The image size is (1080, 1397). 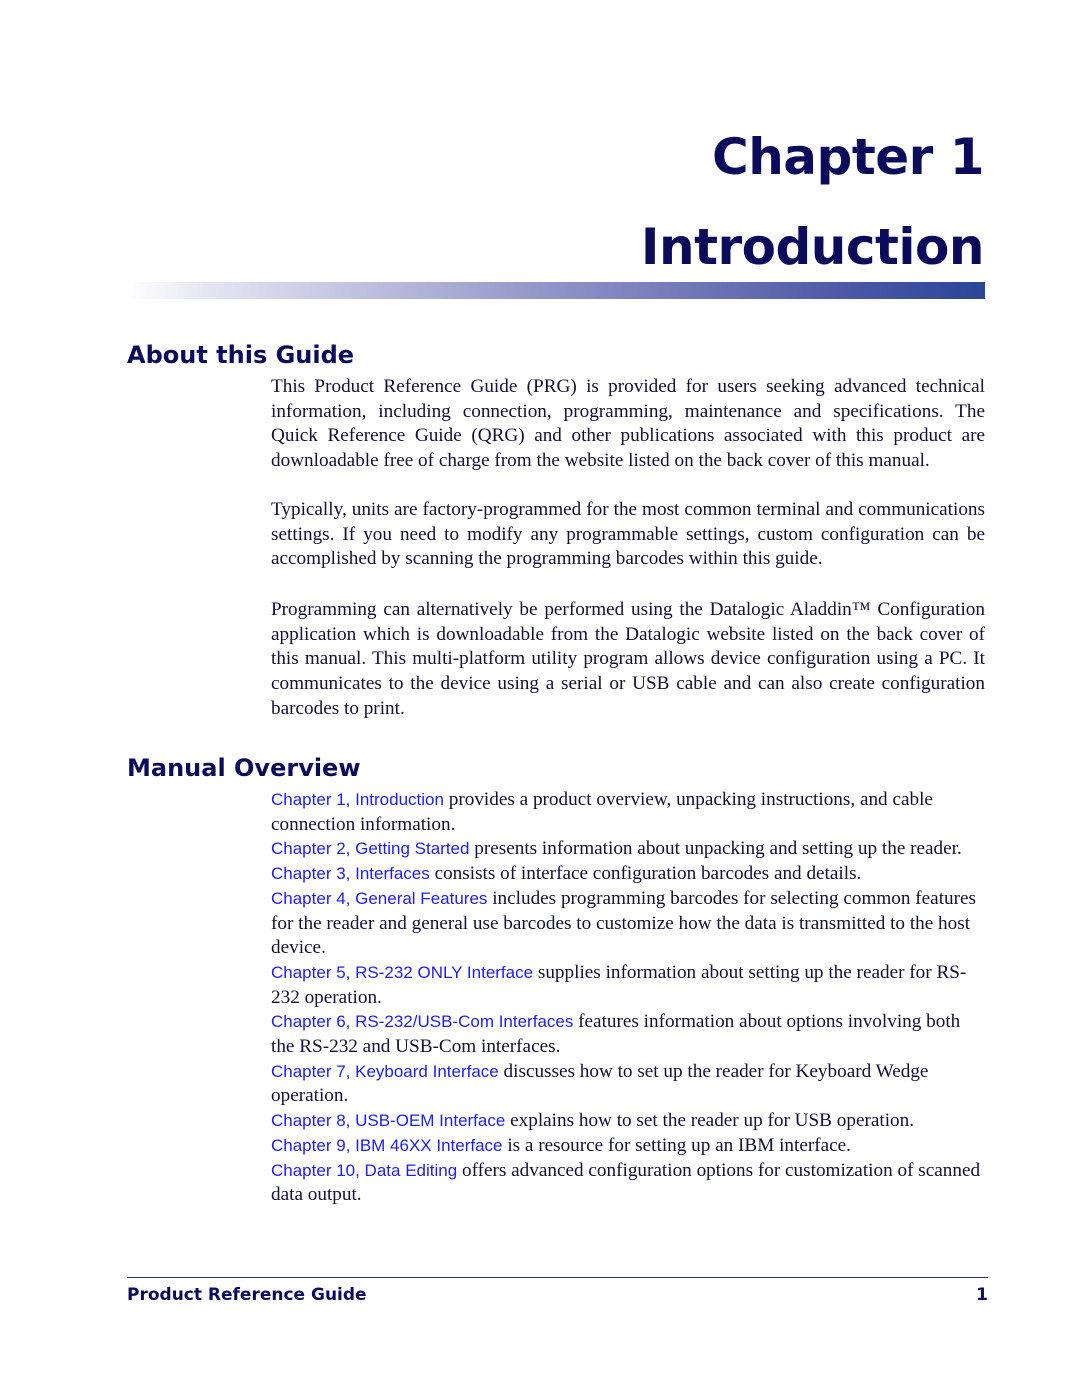 What do you see at coordinates (247, 1295) in the screenshot?
I see `footer-guide-title: Product Reference Guide` at bounding box center [247, 1295].